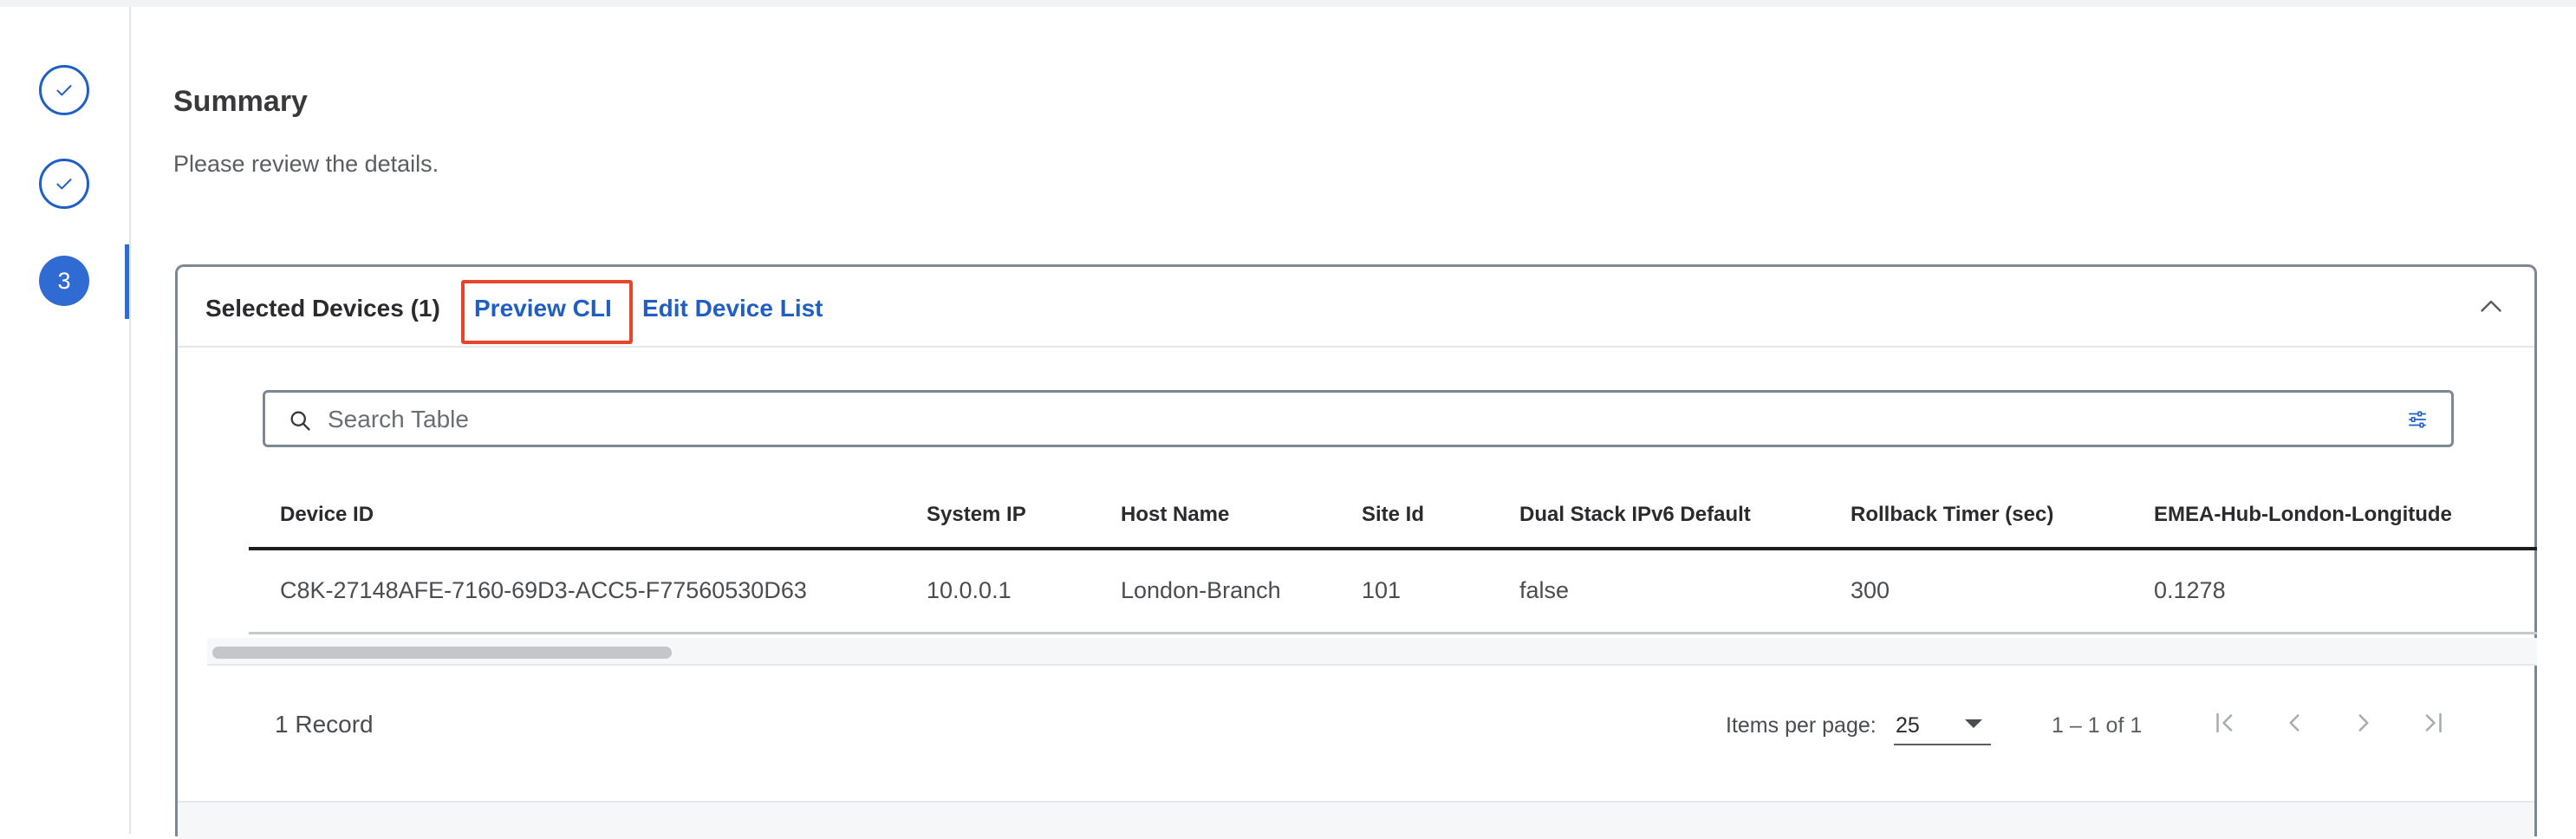 This screenshot has width=2576, height=839. I want to click on items-per-page-label: Items per page:, so click(1801, 725).